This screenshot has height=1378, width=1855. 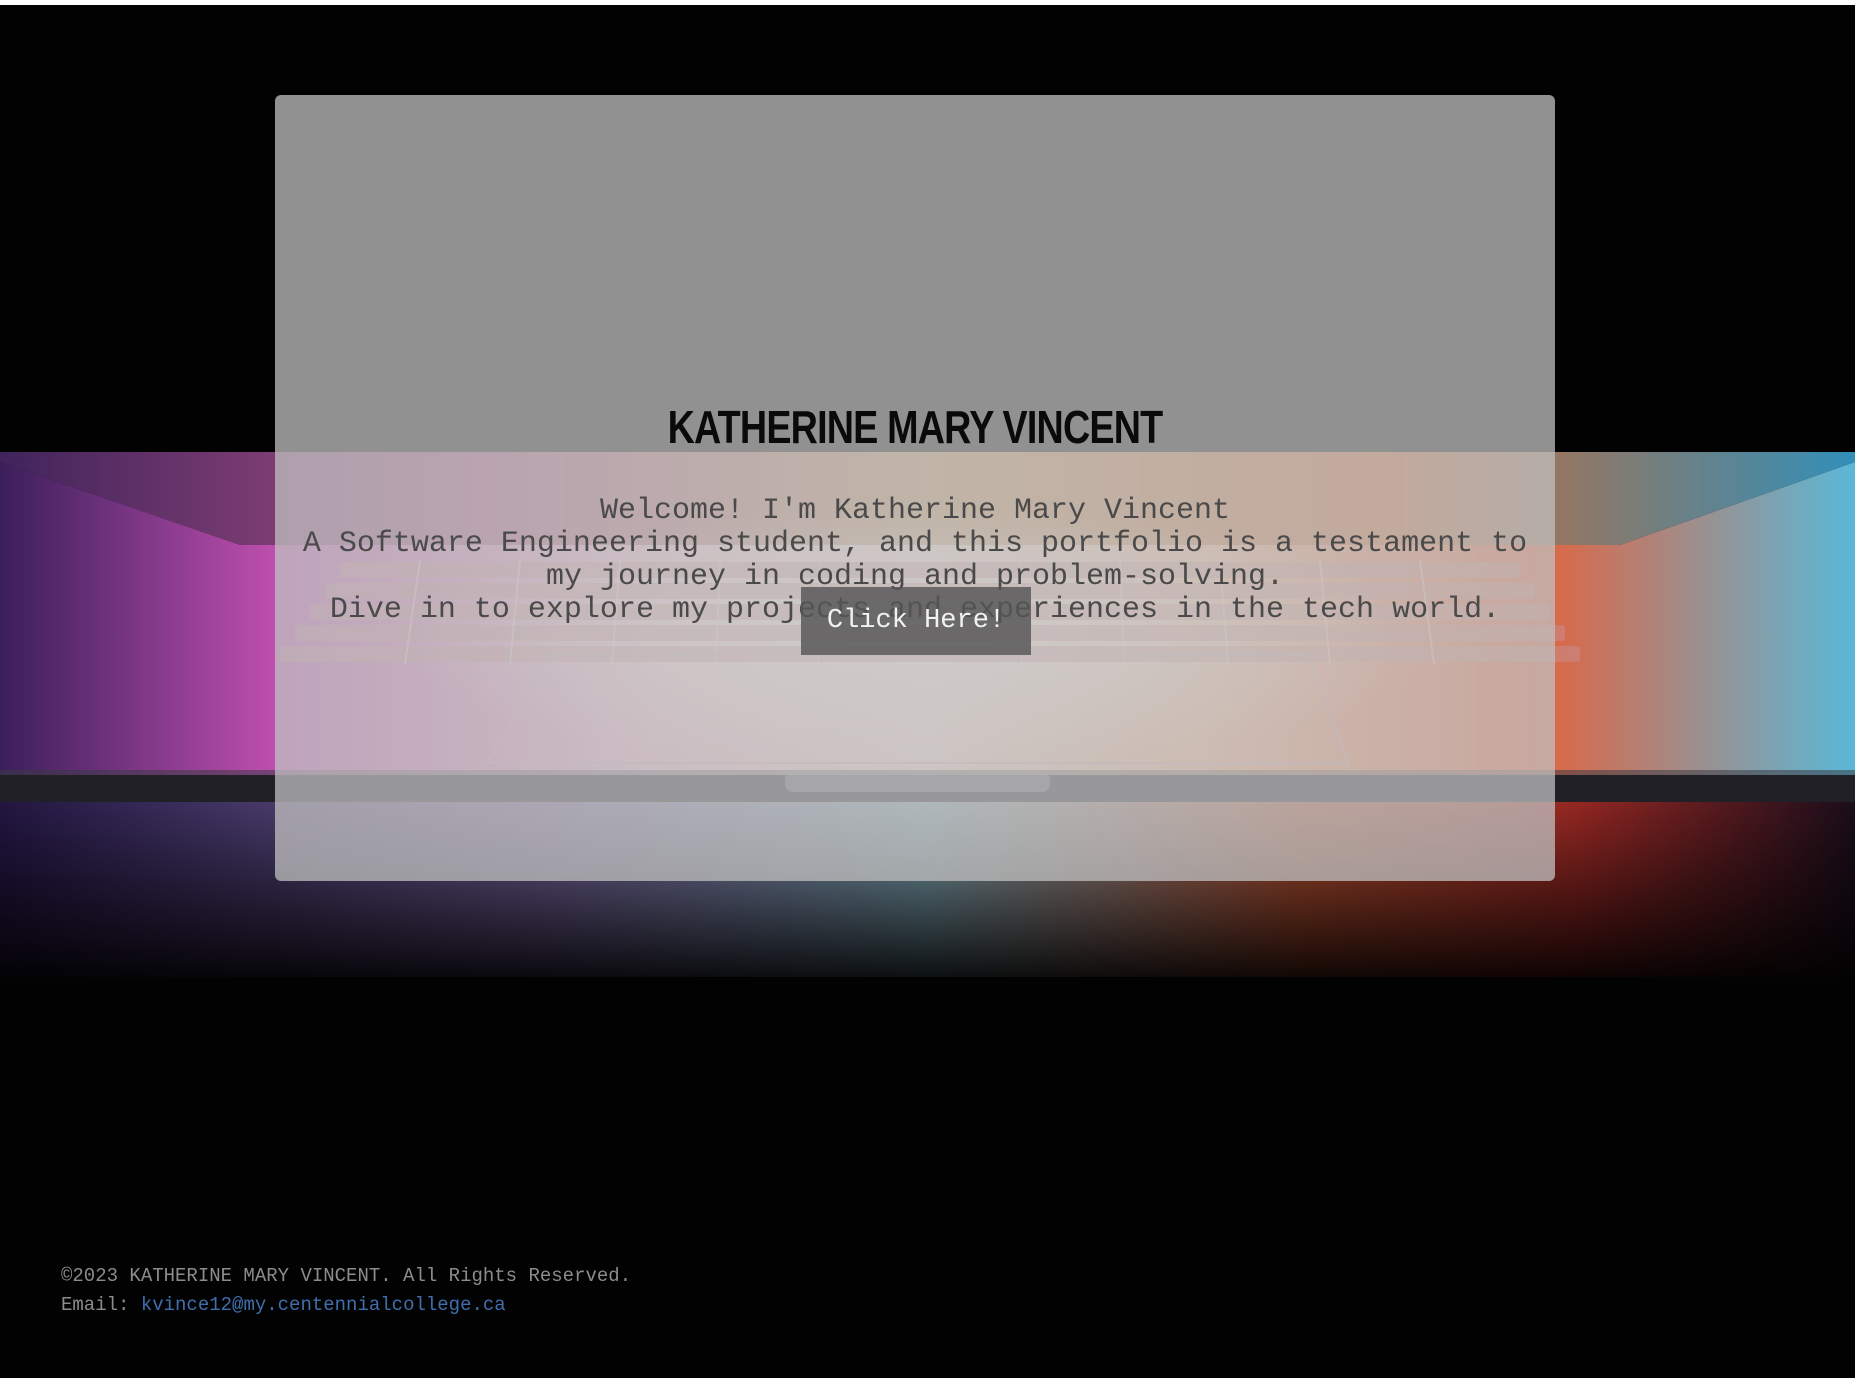 I want to click on page-title: KATHERINE MARY VINCENT, so click(x=915, y=427).